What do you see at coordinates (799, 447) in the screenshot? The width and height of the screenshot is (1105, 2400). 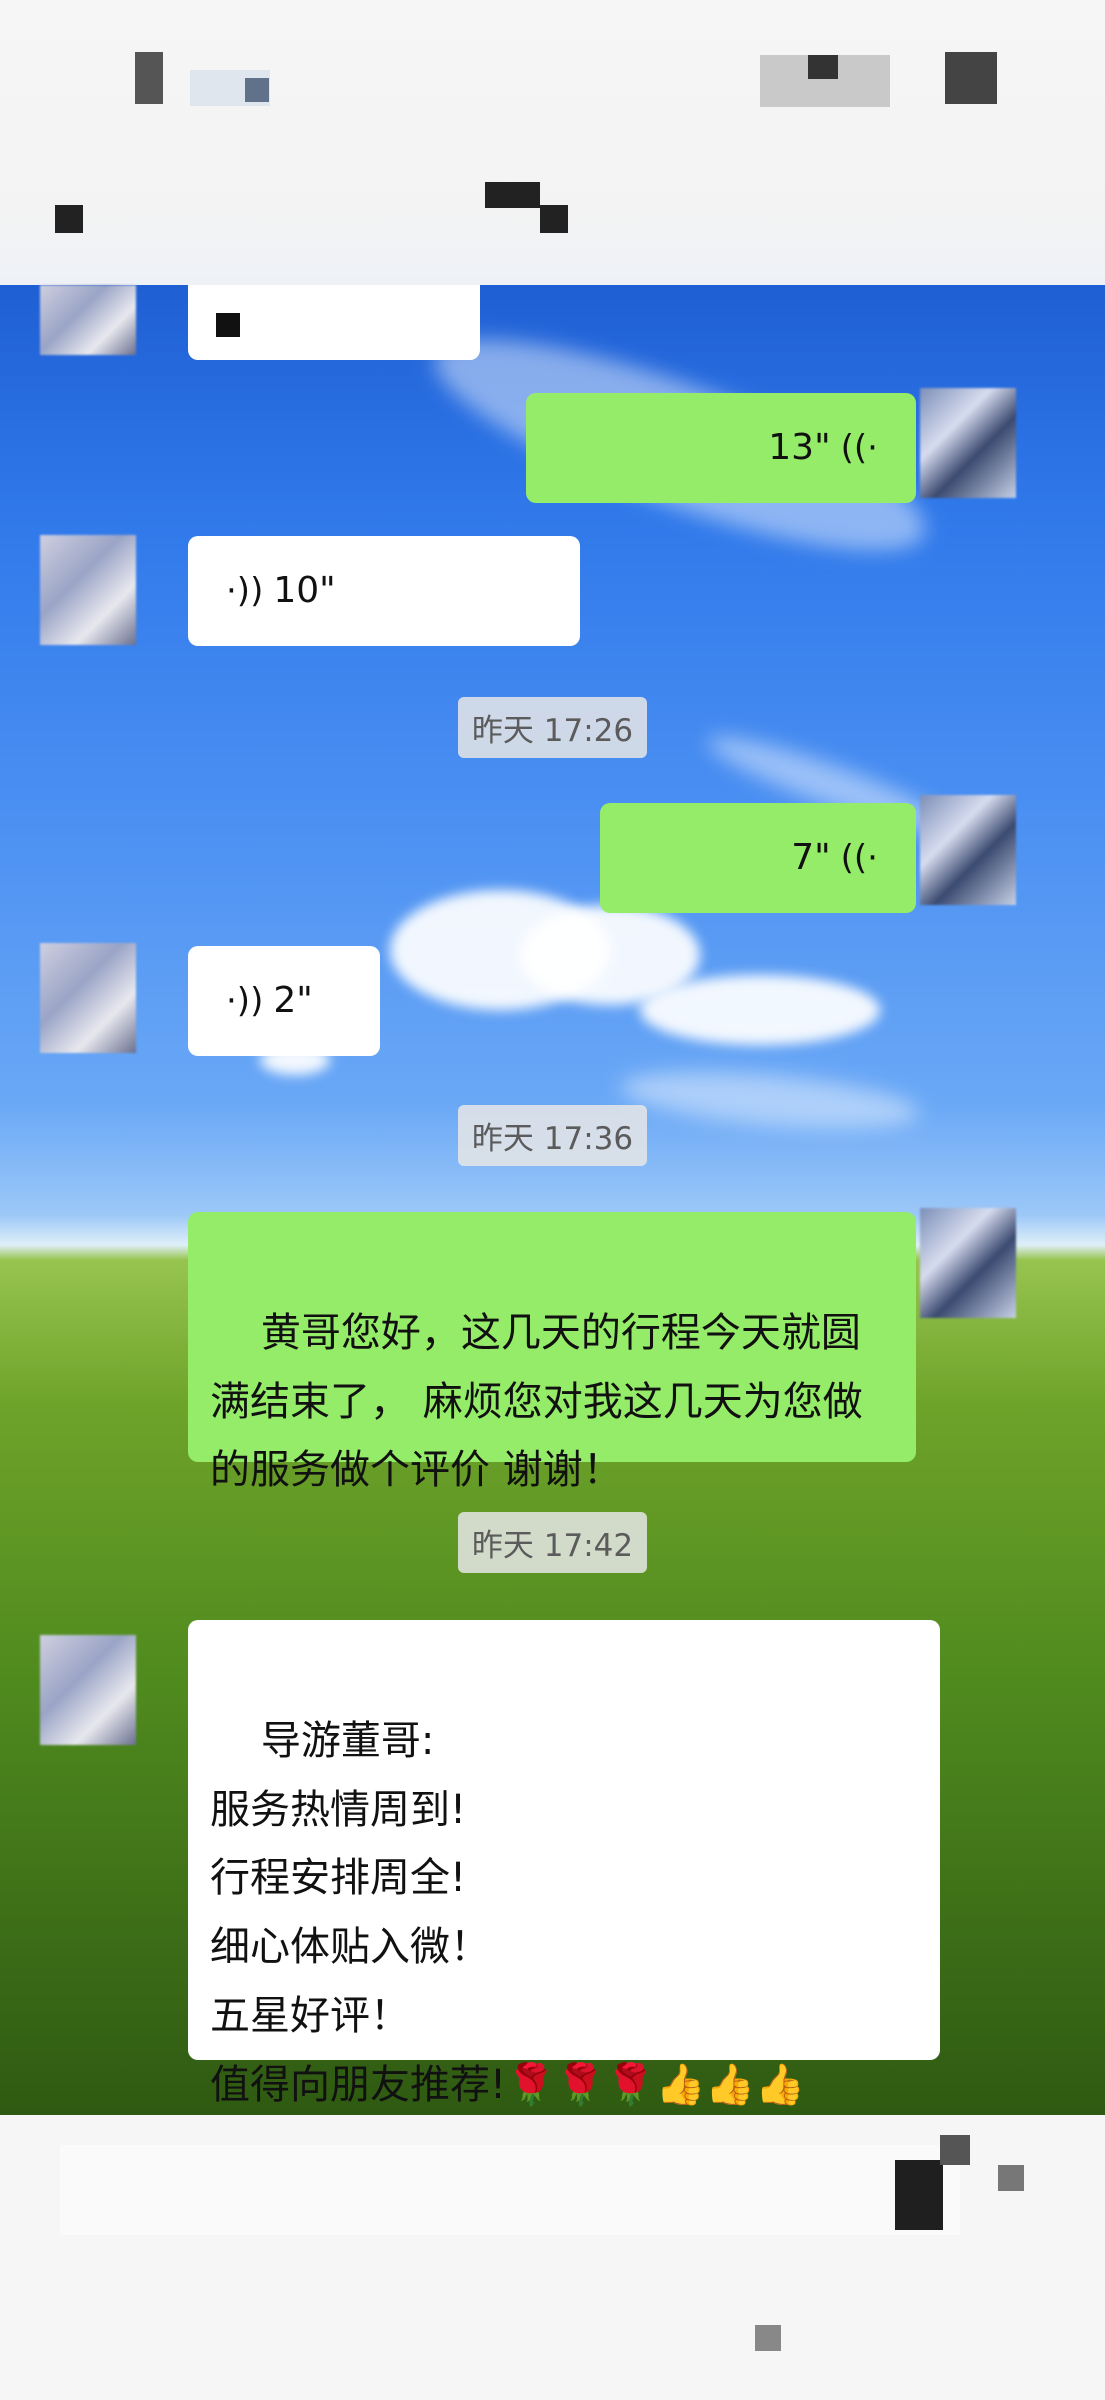 I see `voice-duration: 13"` at bounding box center [799, 447].